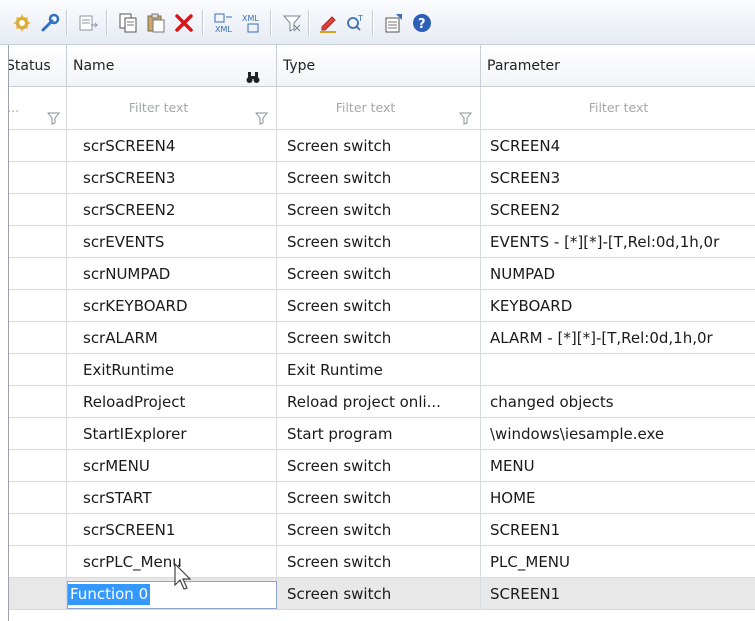 Image resolution: width=755 pixels, height=621 pixels. Describe the element at coordinates (618, 338) in the screenshot. I see `parameter-cell: ALARM - [*][*]-[T,Rel:0d,1h,0r` at that location.